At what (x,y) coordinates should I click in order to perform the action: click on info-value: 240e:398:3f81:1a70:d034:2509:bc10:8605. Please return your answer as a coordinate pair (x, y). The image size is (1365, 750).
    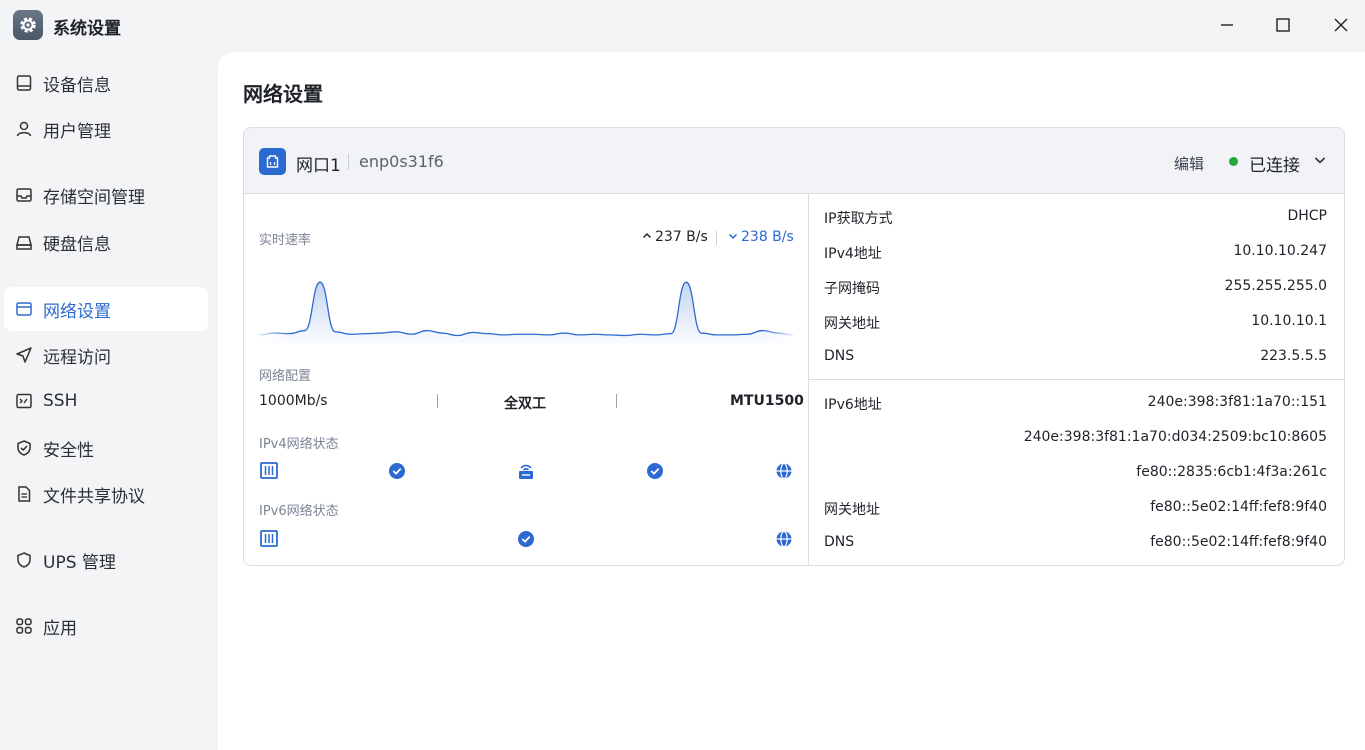
    Looking at the image, I should click on (1175, 437).